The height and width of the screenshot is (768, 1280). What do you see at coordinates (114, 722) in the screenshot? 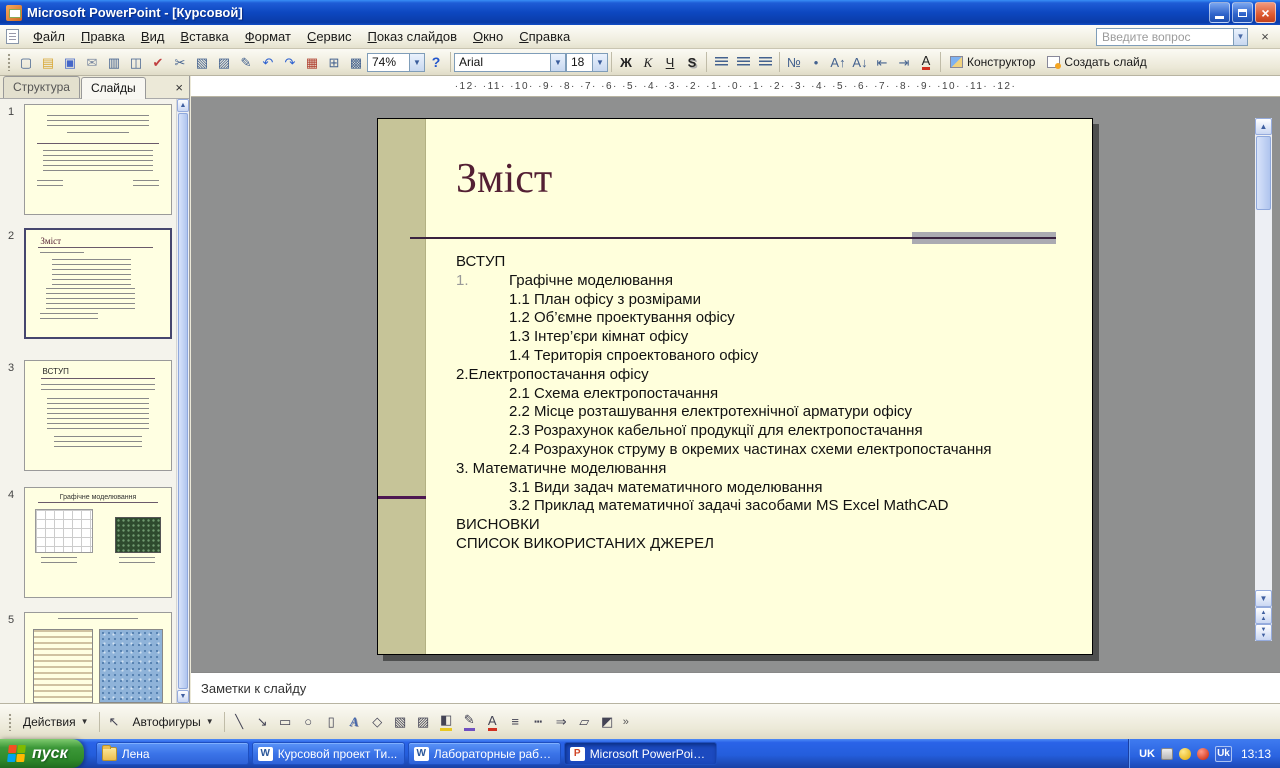
I see `select-objects-button: ↖` at bounding box center [114, 722].